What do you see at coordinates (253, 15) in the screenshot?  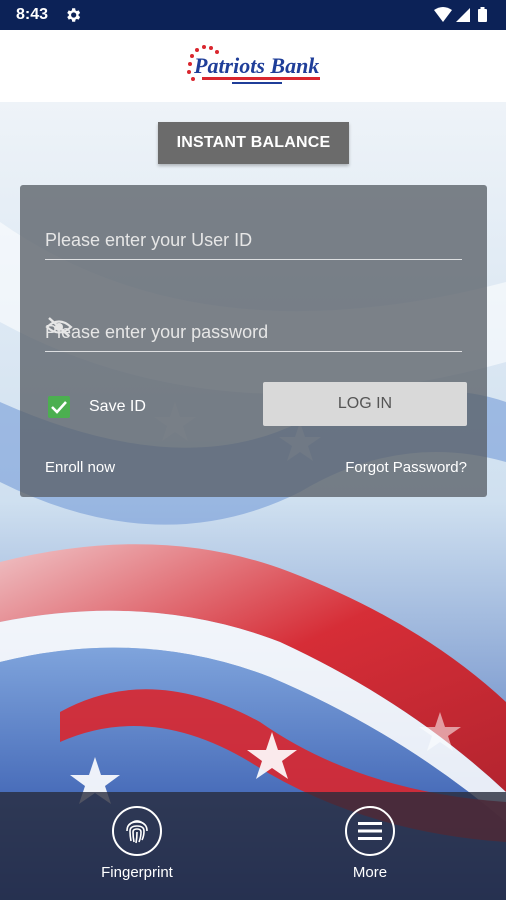 I see `status-bar: 8:43` at bounding box center [253, 15].